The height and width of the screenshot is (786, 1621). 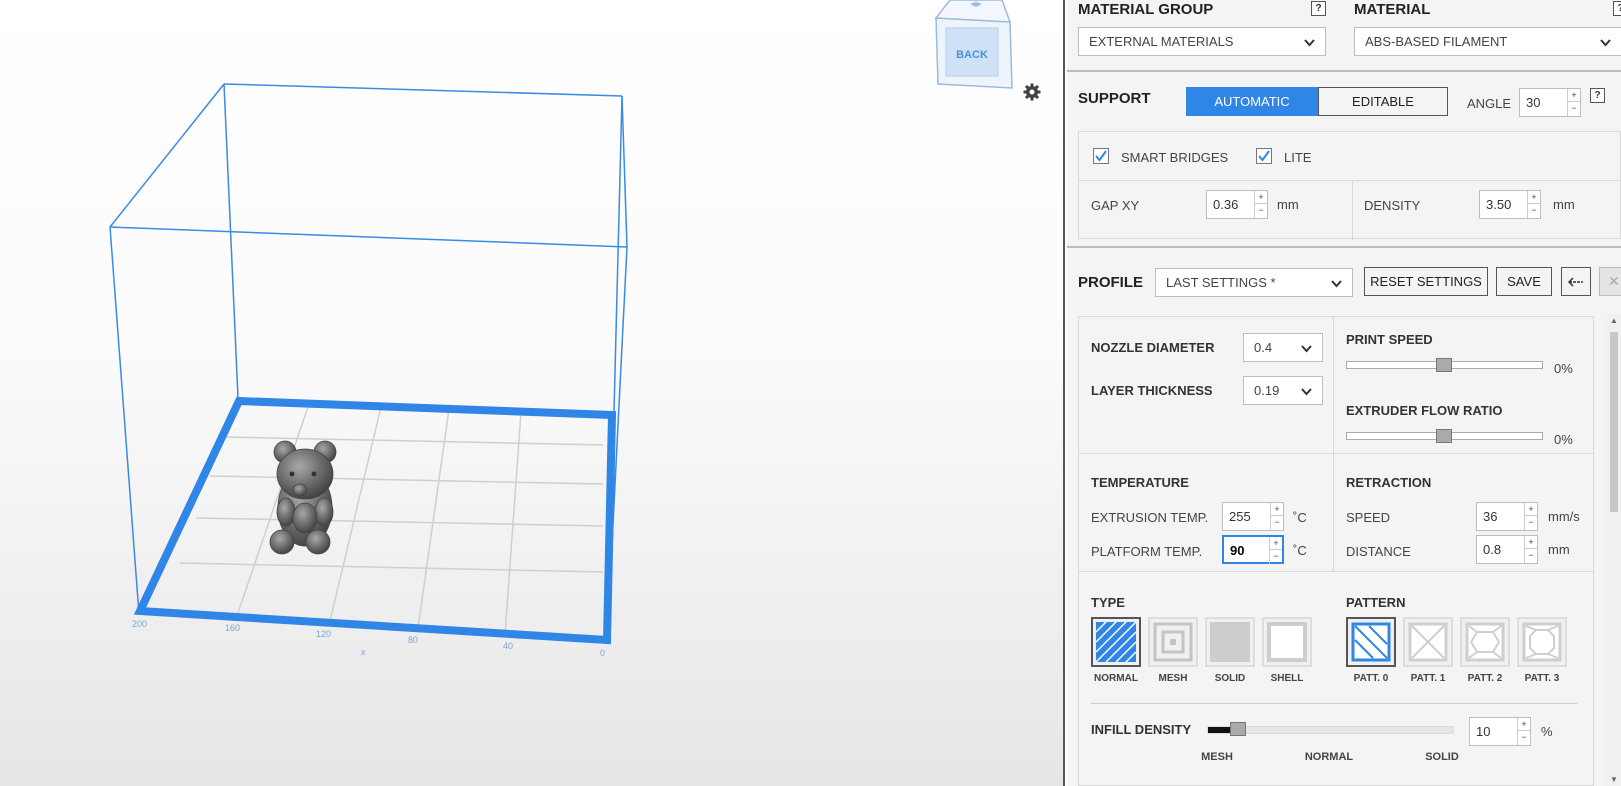 I want to click on extrusion-temp-label: EXTRUSION TEMP., so click(x=1150, y=517).